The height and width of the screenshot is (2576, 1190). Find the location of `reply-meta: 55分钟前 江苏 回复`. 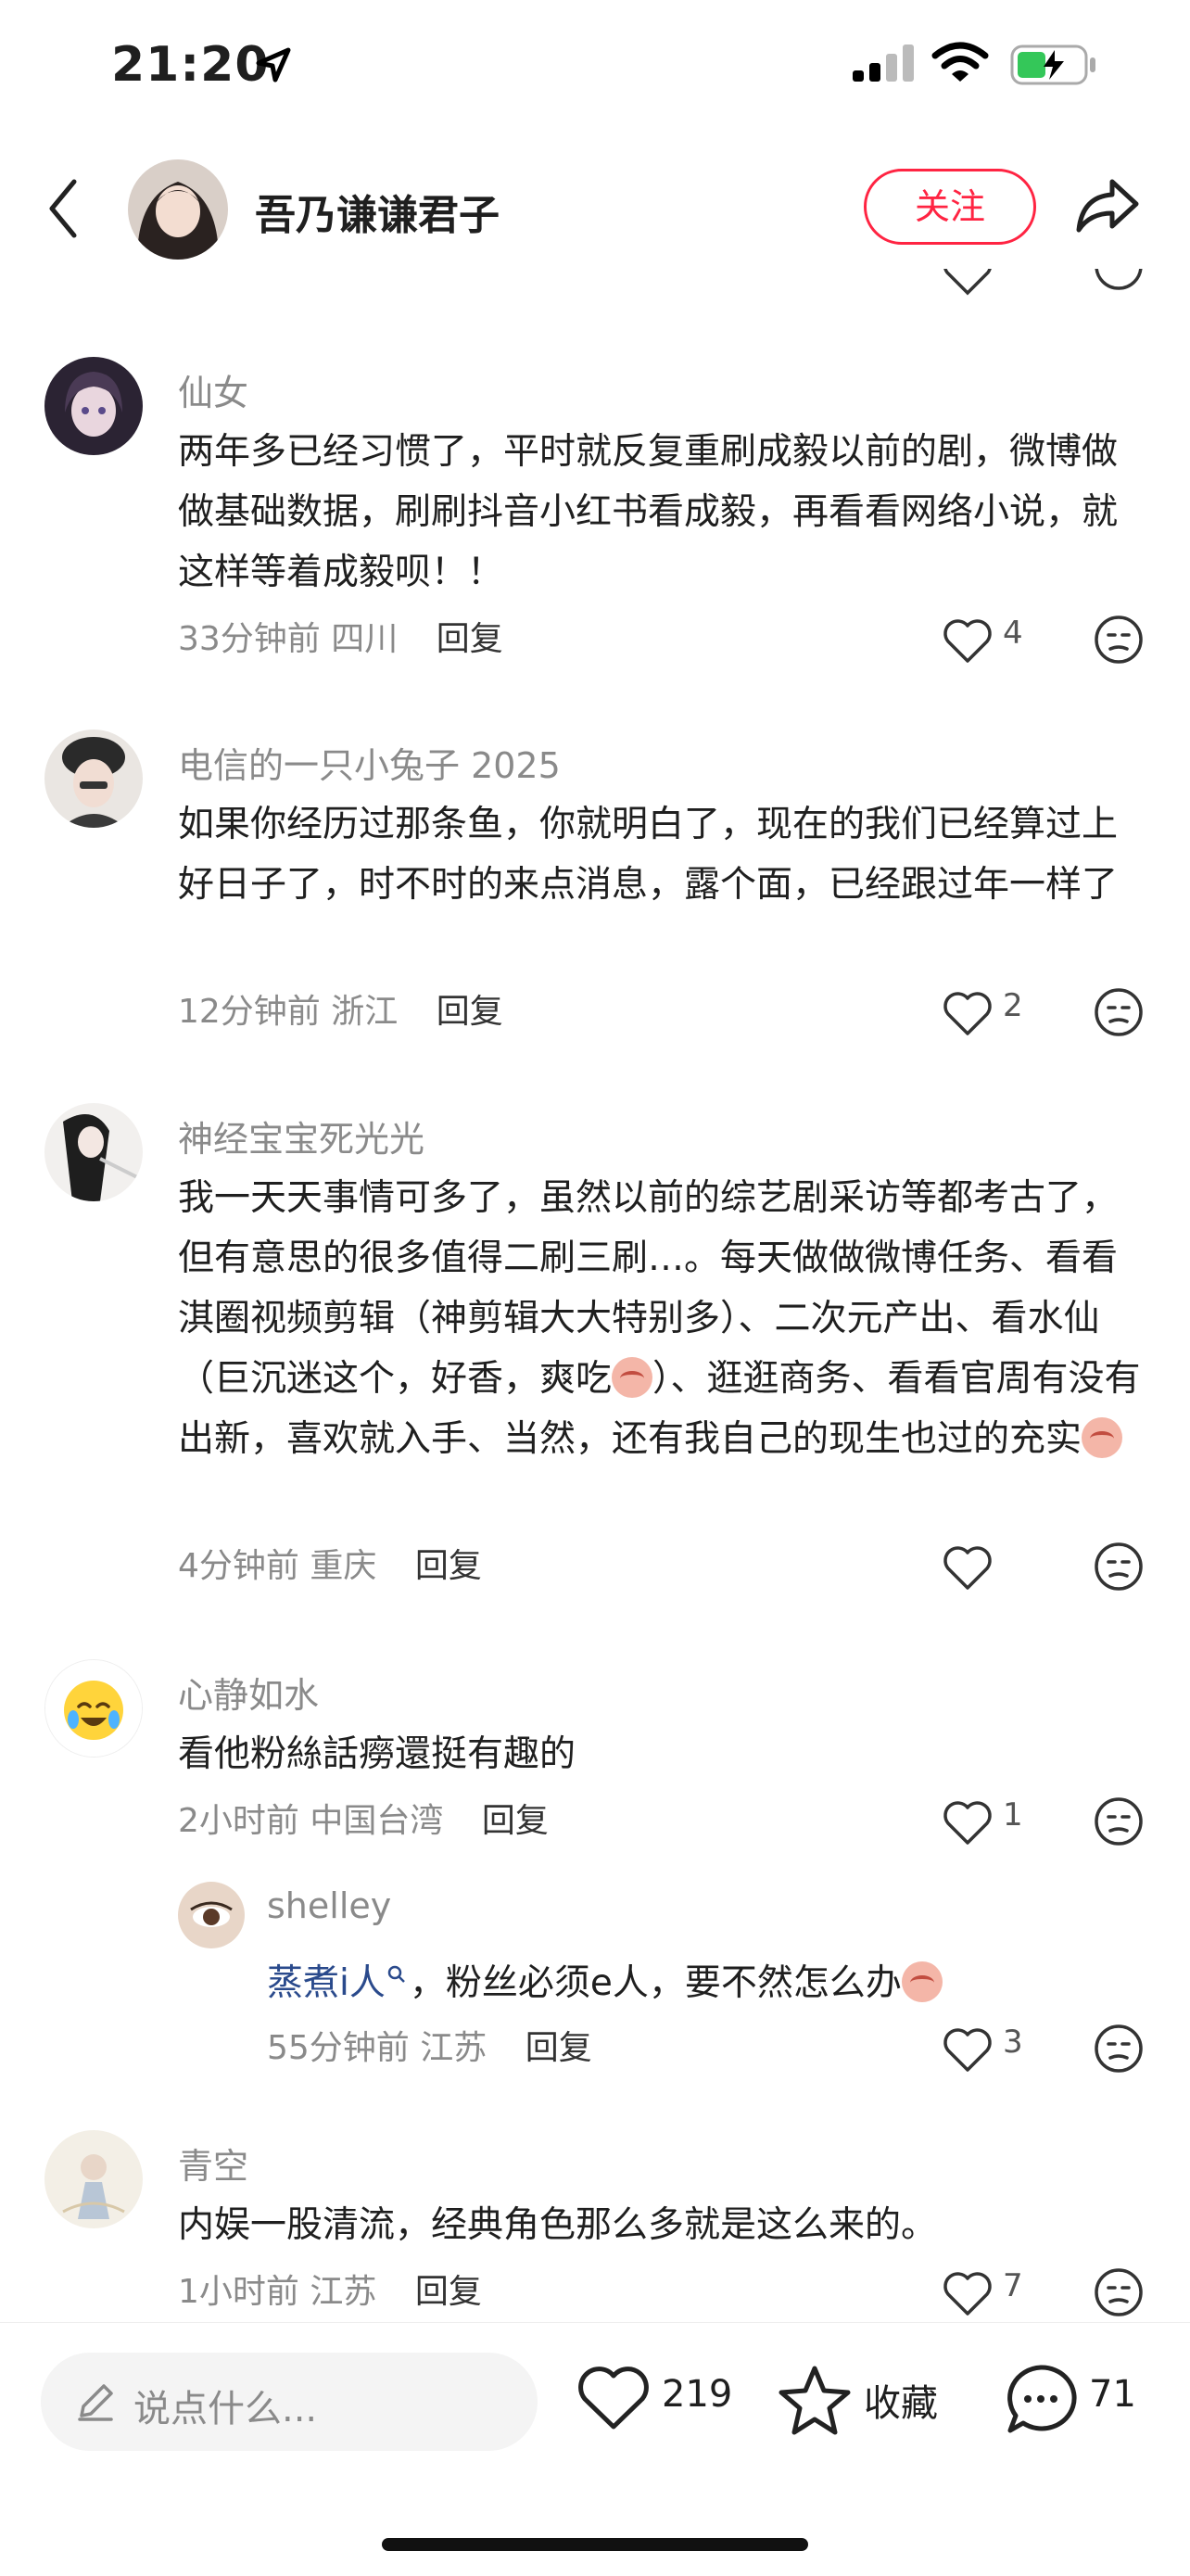

reply-meta: 55分钟前 江苏 回复 is located at coordinates (429, 2045).